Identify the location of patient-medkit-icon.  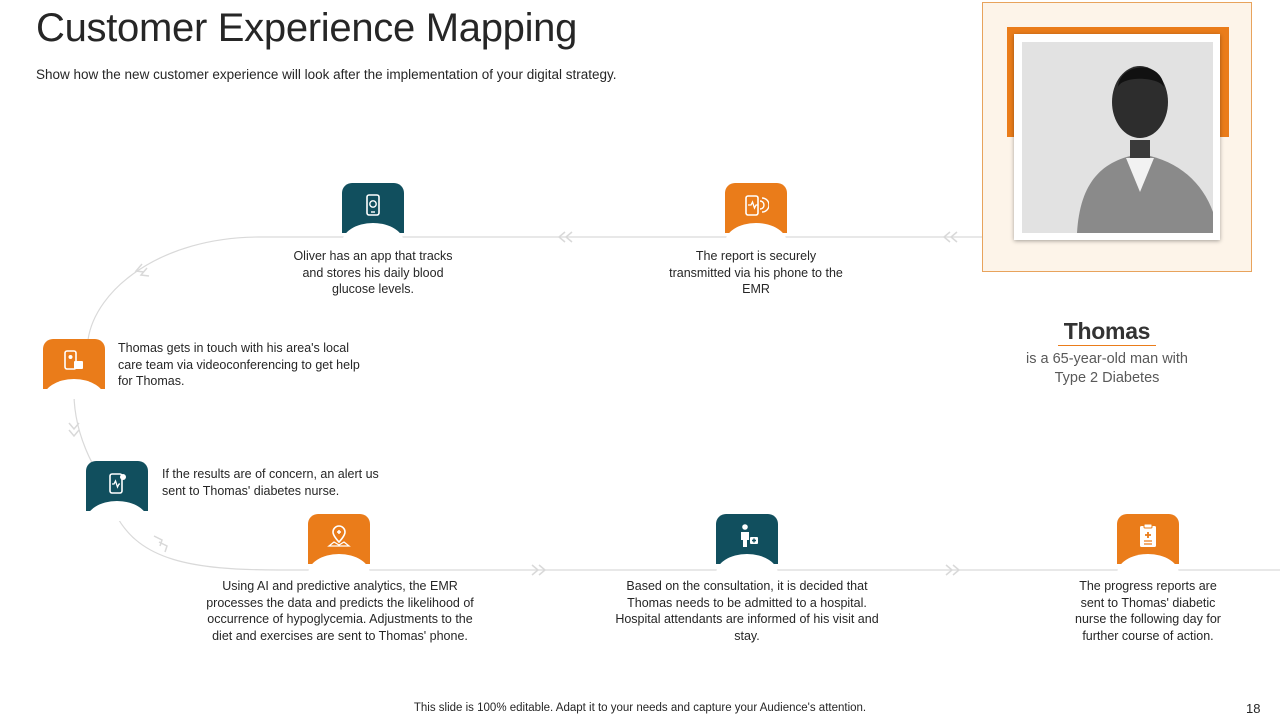
(749, 535).